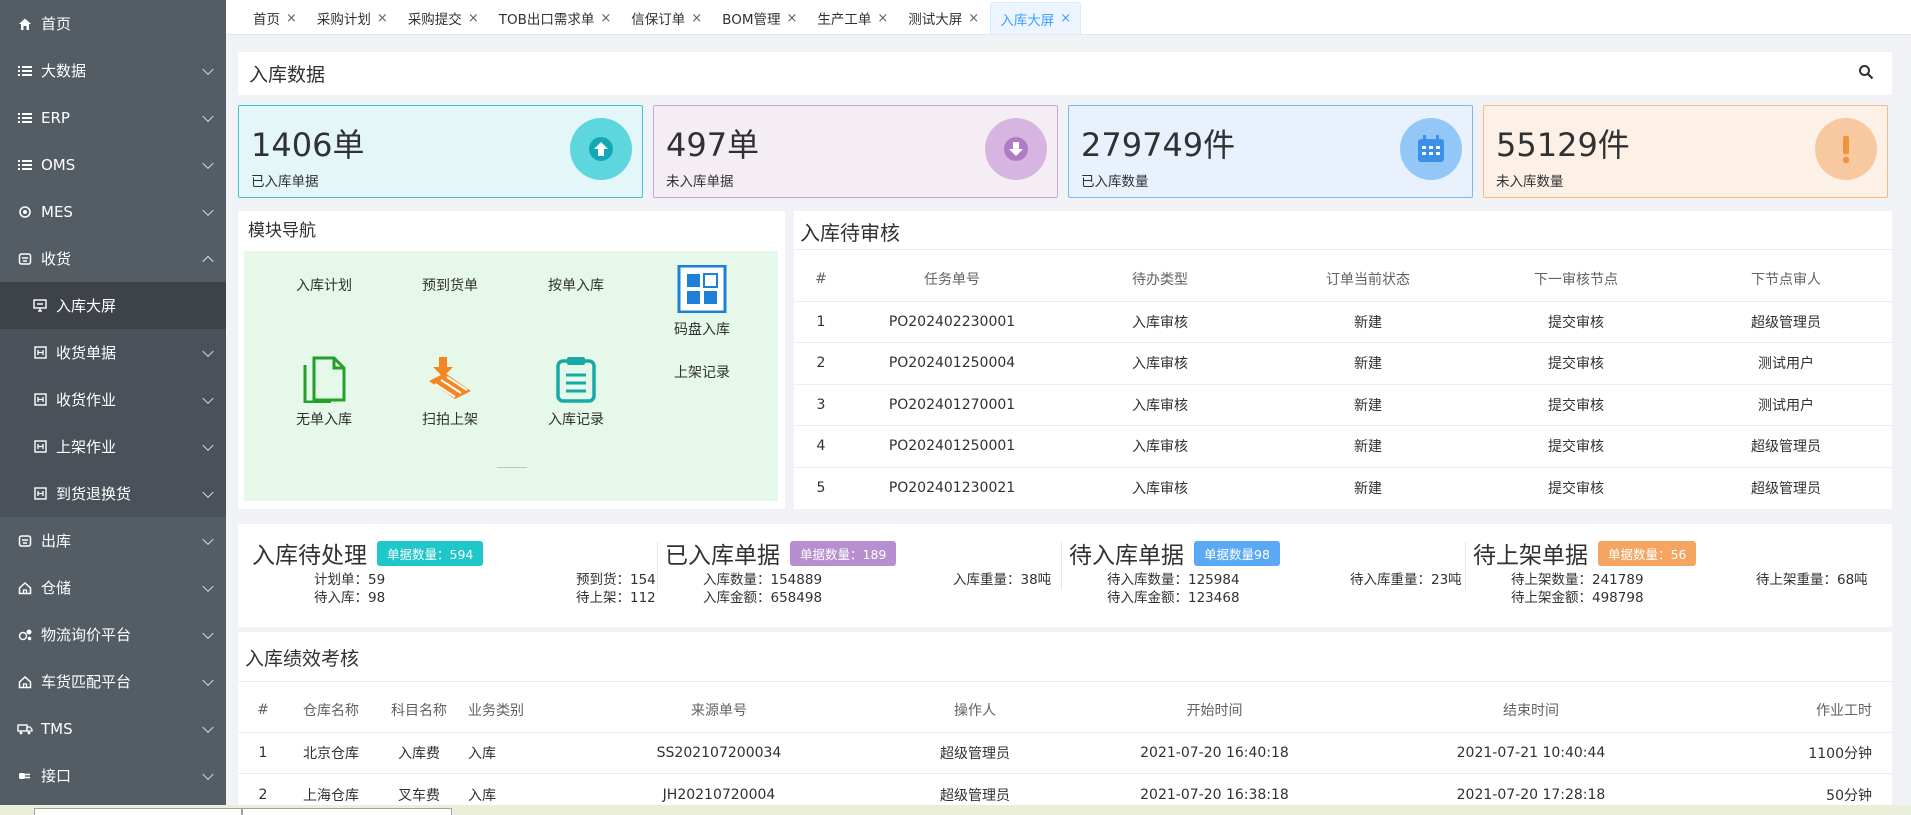 This screenshot has width=1911, height=815. Describe the element at coordinates (263, 752) in the screenshot. I see `table-cell: 1` at that location.